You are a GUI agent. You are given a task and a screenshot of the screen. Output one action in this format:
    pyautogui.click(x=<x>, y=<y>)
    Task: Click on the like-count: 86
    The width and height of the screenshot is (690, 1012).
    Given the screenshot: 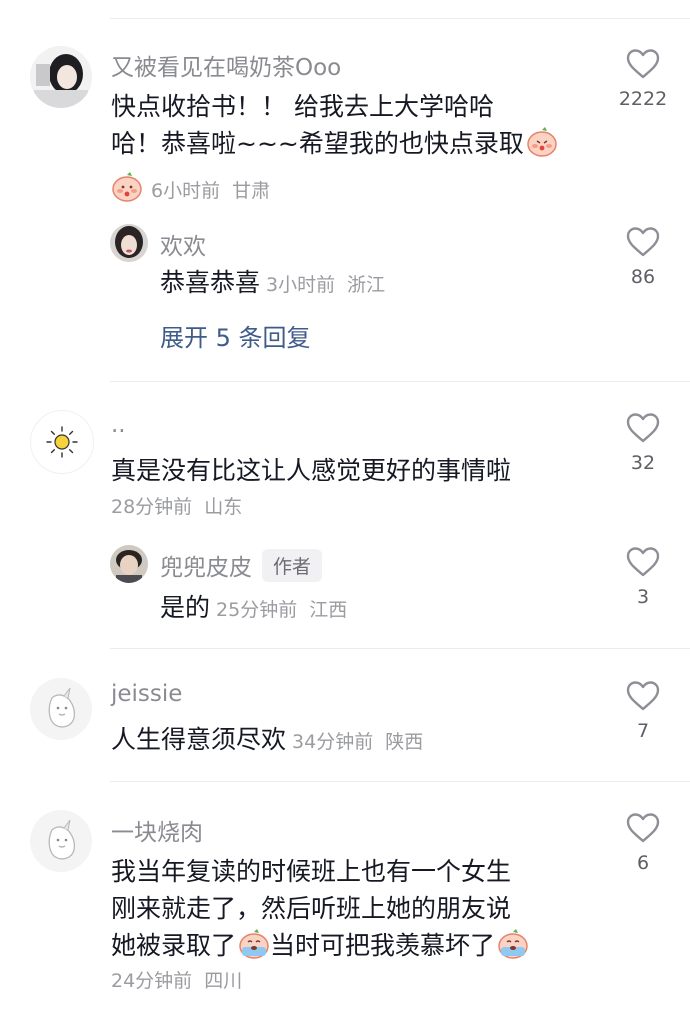 What is the action you would take?
    pyautogui.click(x=643, y=277)
    